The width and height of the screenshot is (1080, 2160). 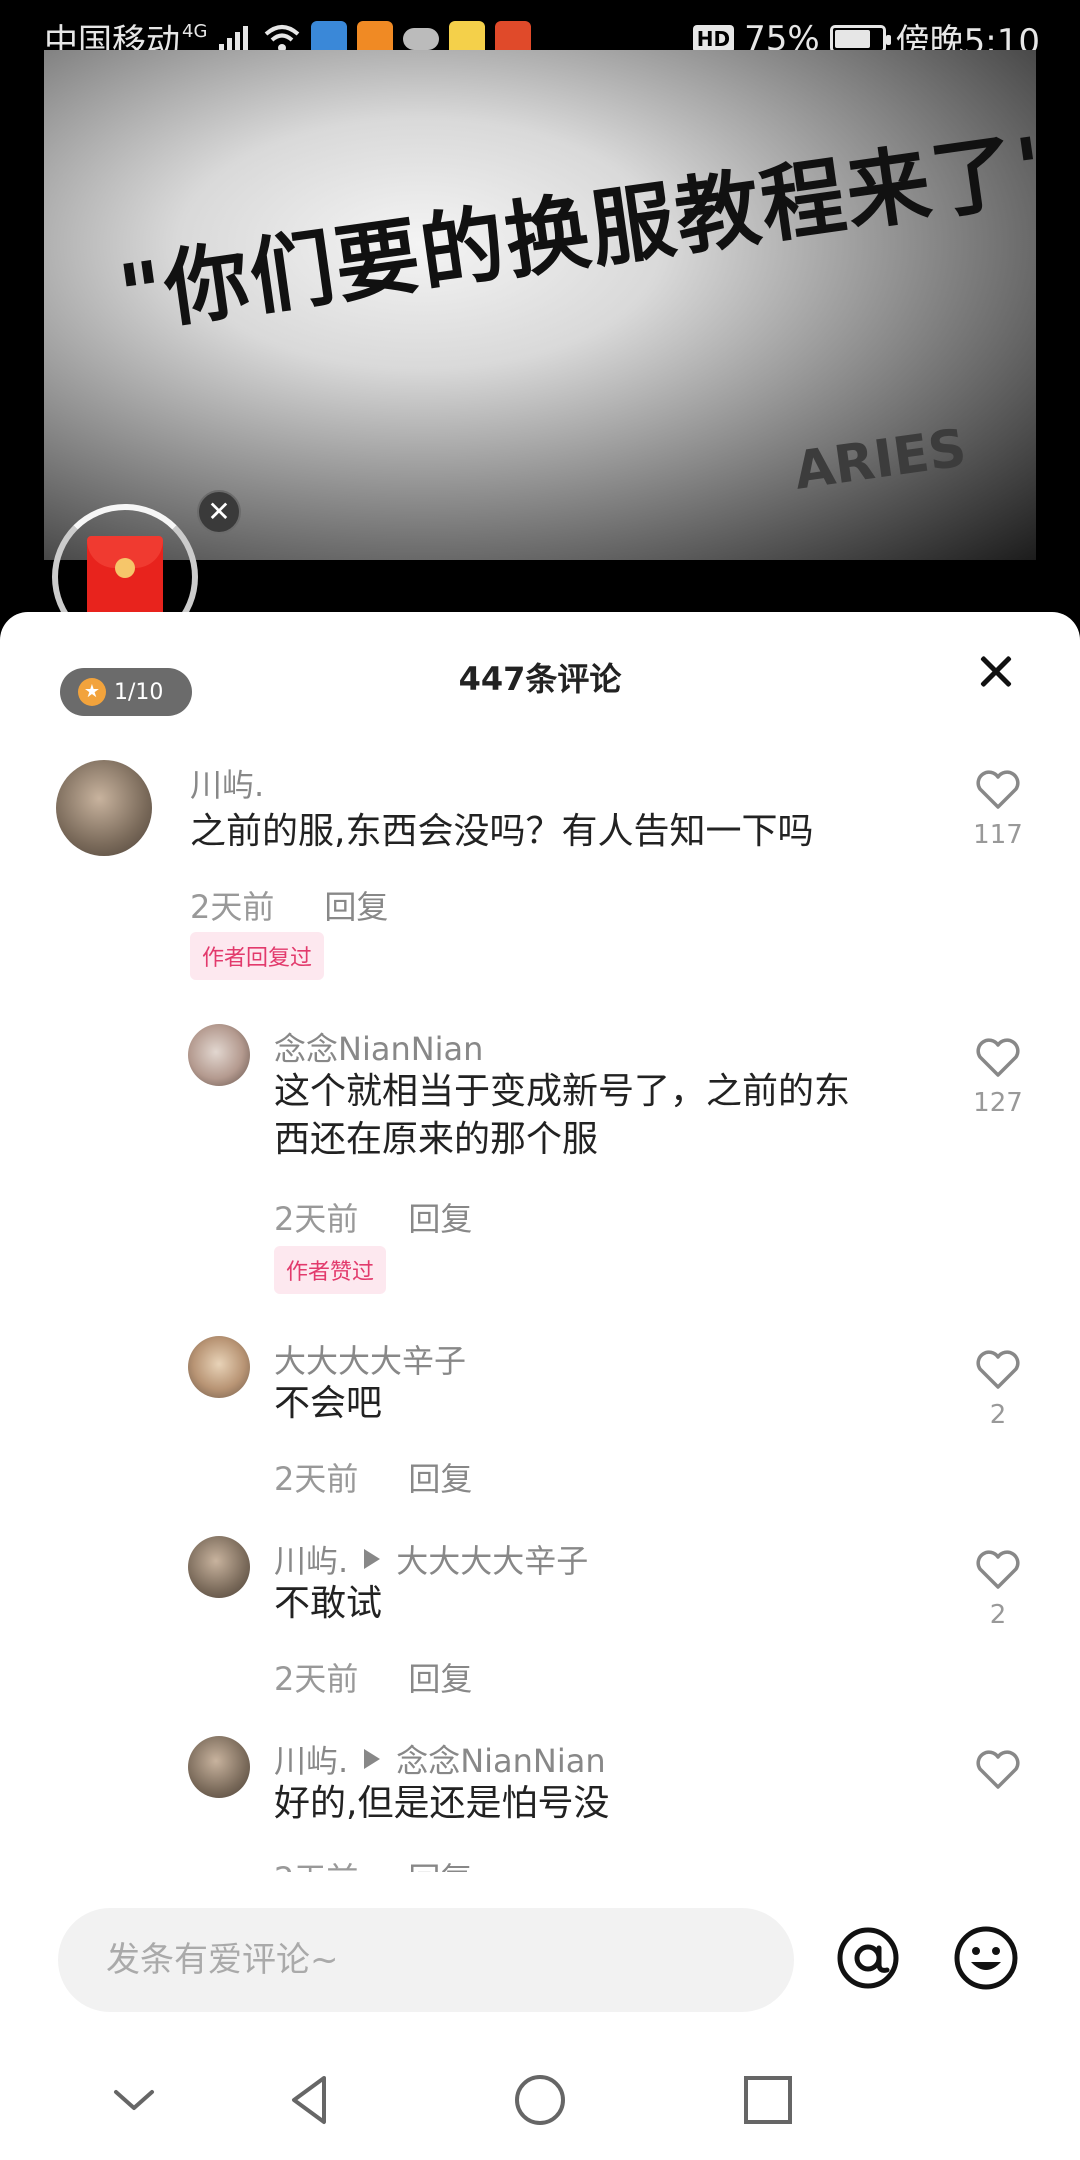 I want to click on video-watermark: ARIES, so click(x=880, y=460).